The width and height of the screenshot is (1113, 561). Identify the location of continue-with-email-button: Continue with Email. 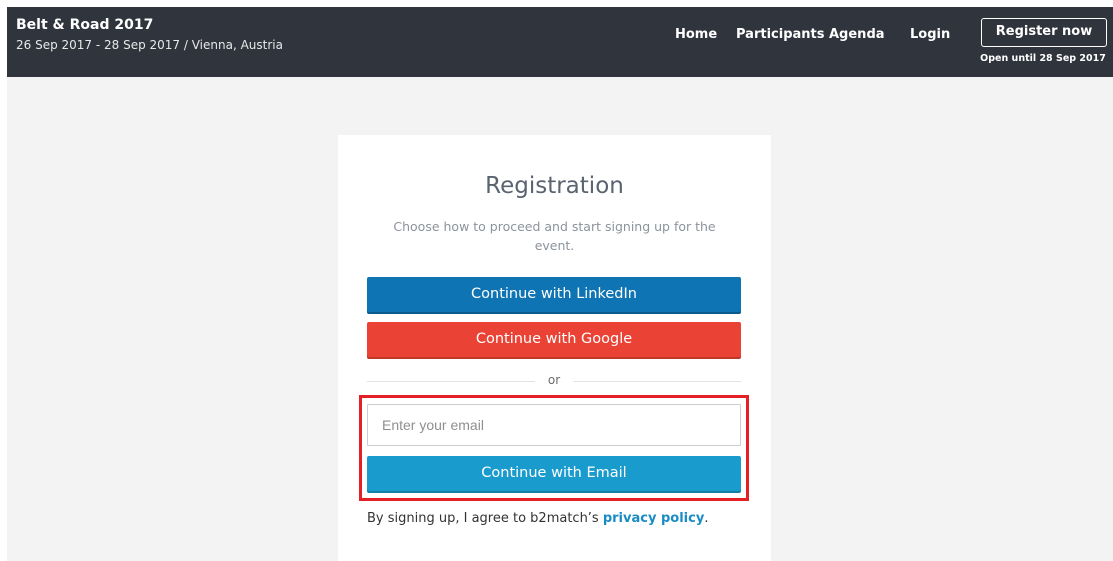
(554, 473).